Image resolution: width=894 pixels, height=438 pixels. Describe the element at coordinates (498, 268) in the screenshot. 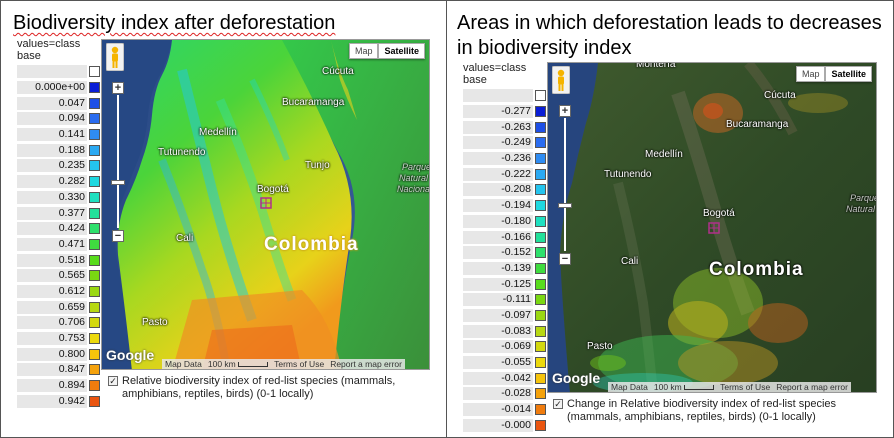

I see `legend-value: -0.139` at that location.